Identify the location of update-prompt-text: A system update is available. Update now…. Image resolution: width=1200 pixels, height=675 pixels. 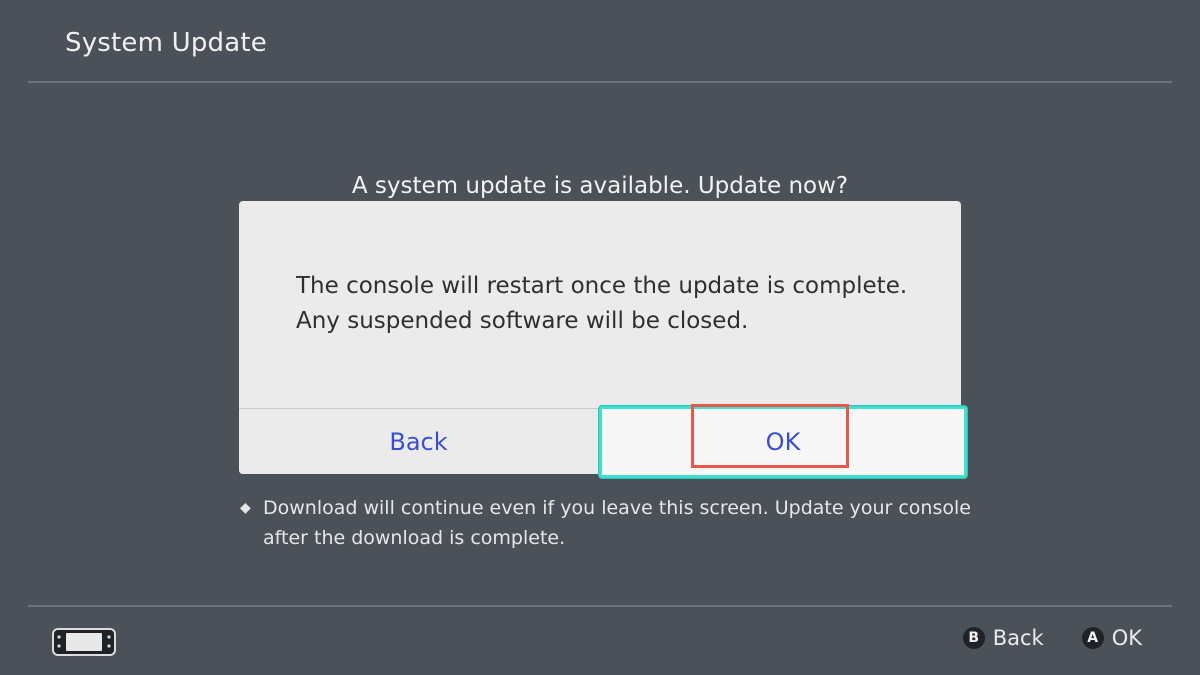
(600, 186).